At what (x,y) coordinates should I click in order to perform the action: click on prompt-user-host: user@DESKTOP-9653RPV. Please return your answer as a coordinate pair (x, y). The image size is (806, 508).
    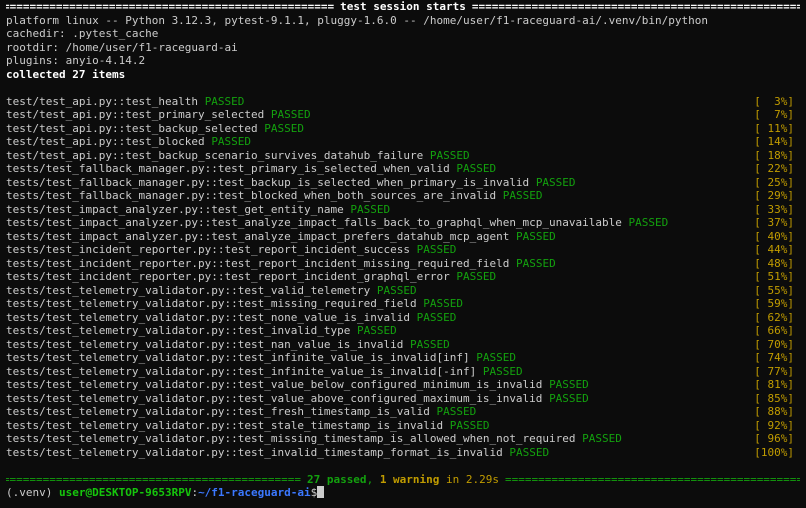
    Looking at the image, I should click on (125, 492).